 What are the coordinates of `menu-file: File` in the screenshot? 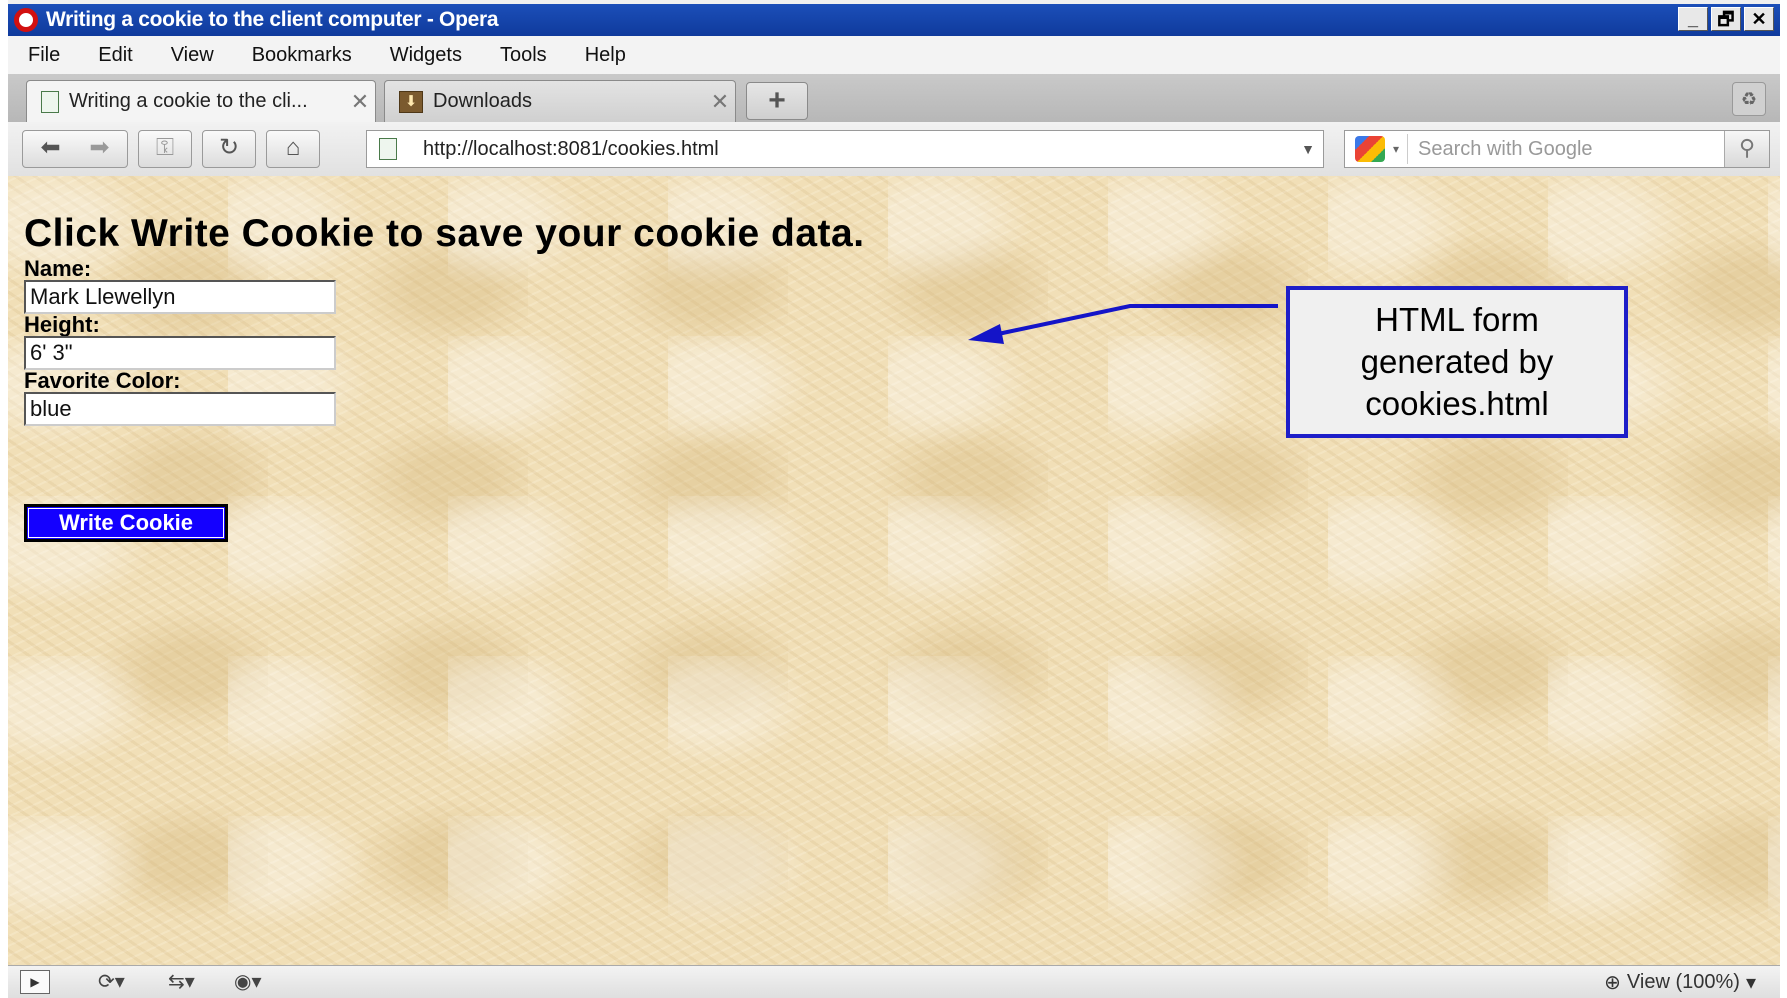 It's located at (44, 55).